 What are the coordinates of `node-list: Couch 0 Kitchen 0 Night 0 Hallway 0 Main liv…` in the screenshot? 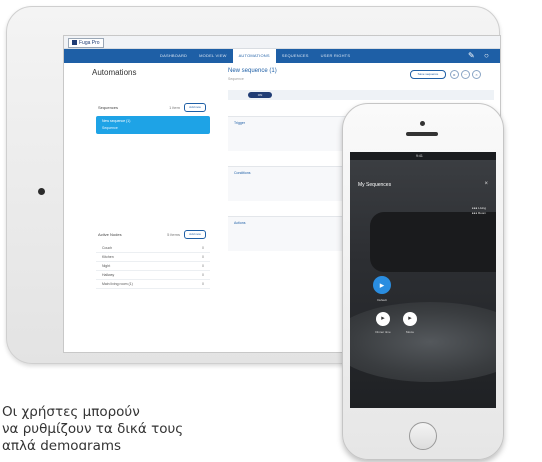 It's located at (153, 266).